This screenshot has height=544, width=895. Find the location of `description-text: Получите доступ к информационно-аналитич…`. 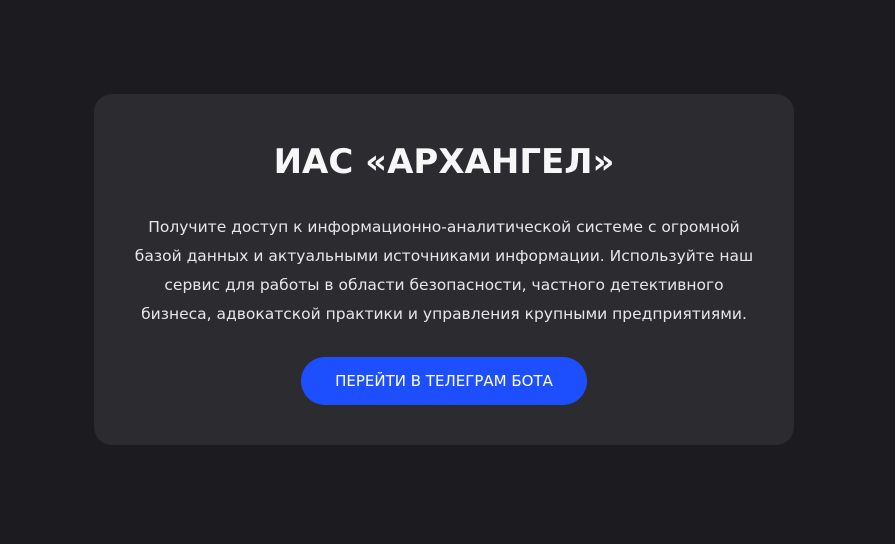

description-text: Получите доступ к информационно-аналитич… is located at coordinates (444, 270).